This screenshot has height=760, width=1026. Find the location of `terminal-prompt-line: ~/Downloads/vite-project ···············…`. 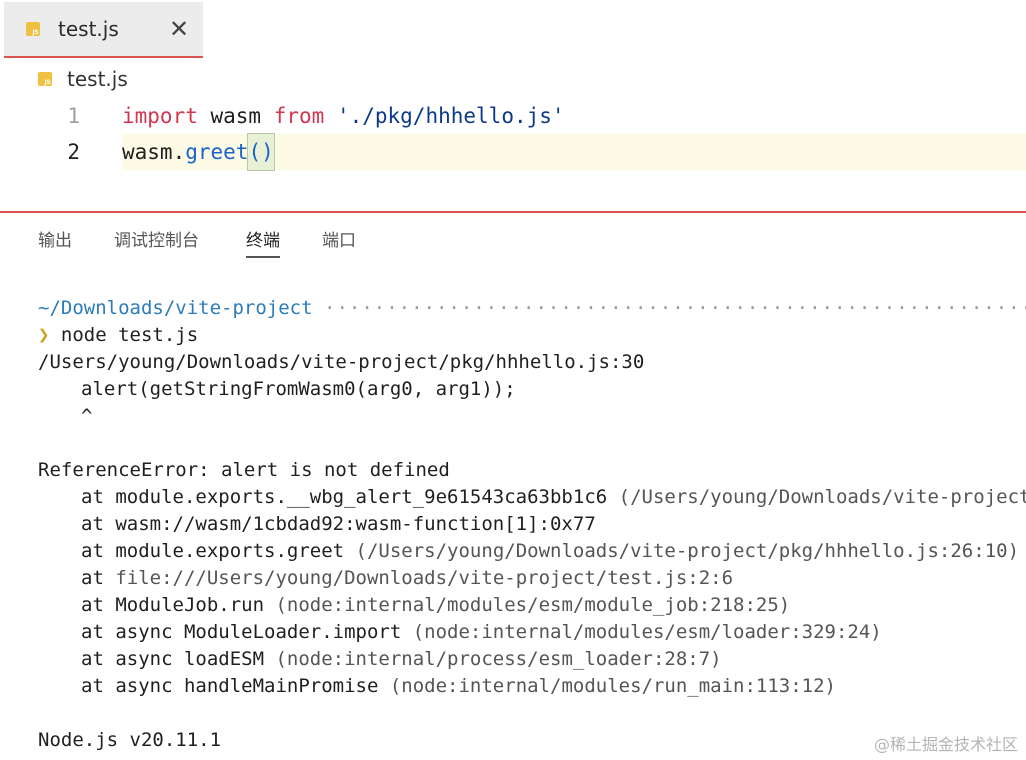

terminal-prompt-line: ~/Downloads/vite-project ···············… is located at coordinates (532, 308).